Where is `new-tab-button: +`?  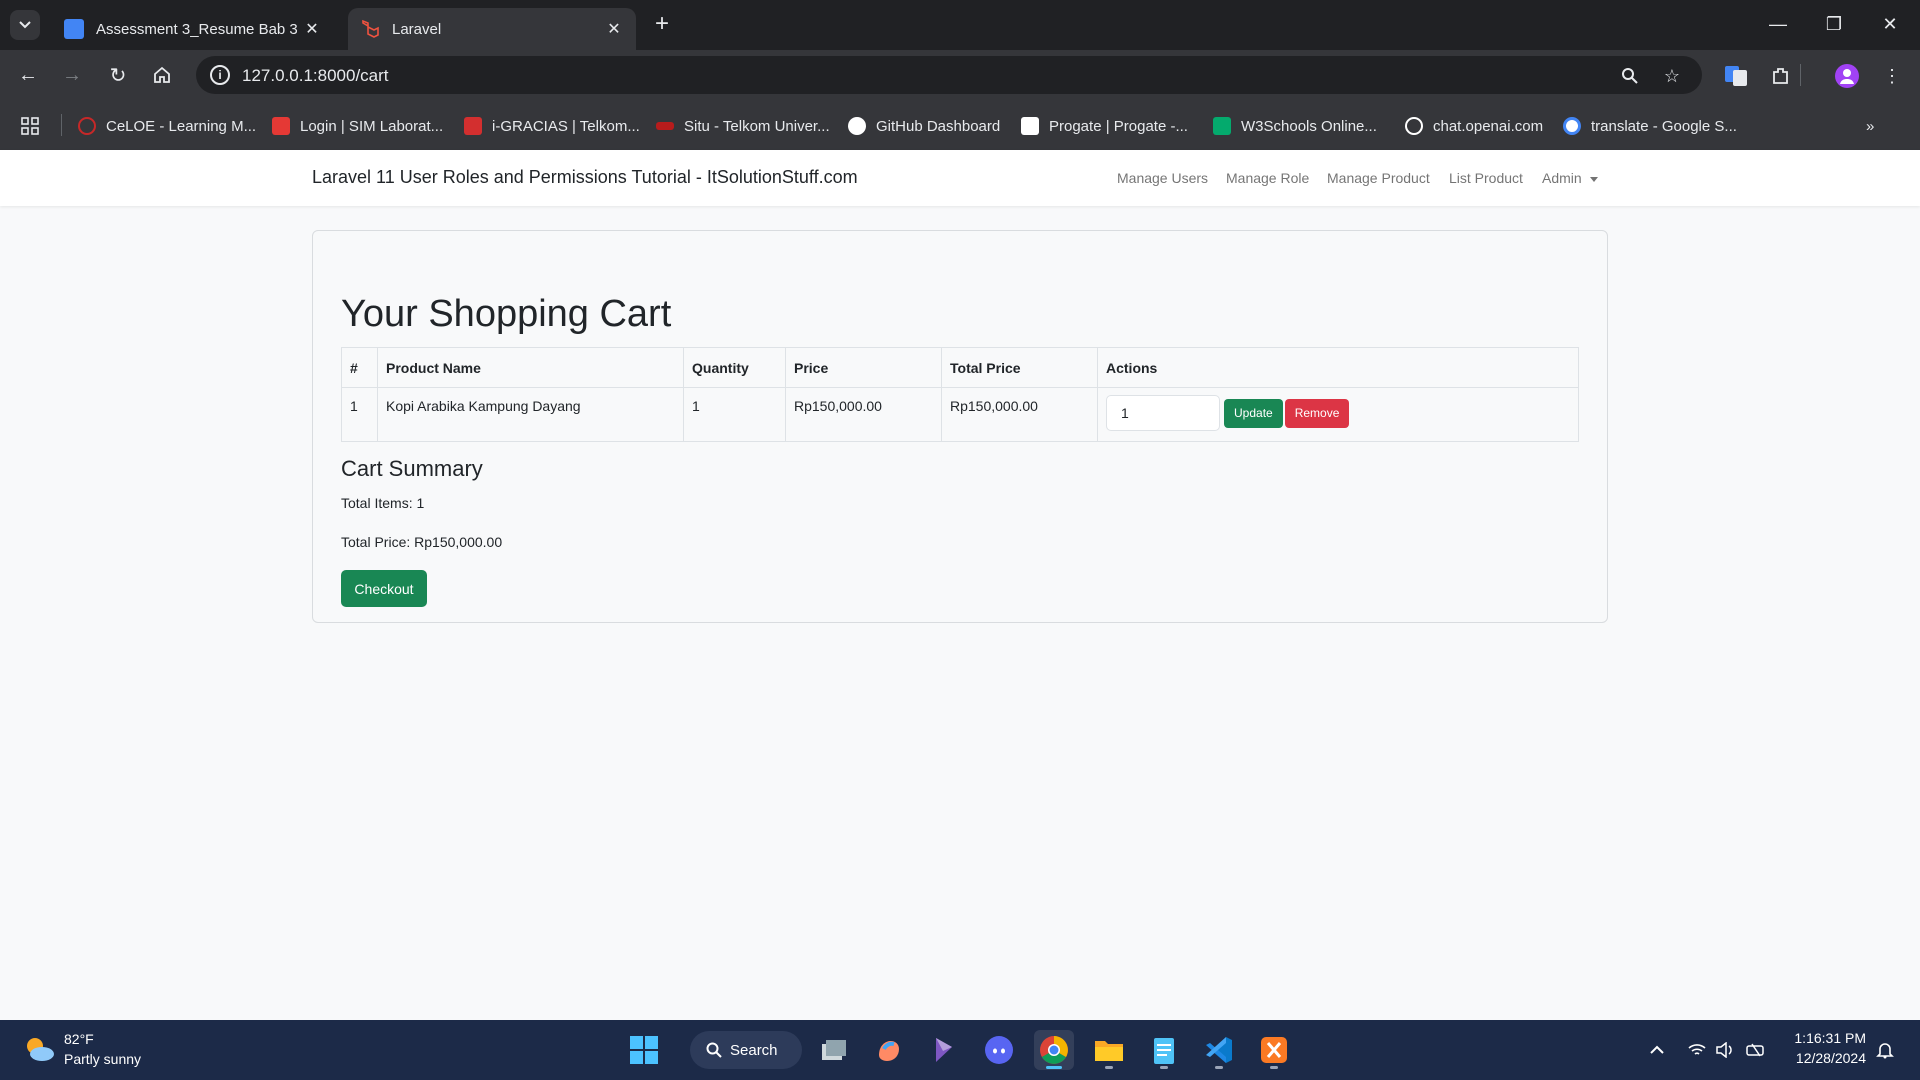
new-tab-button: + is located at coordinates (662, 24).